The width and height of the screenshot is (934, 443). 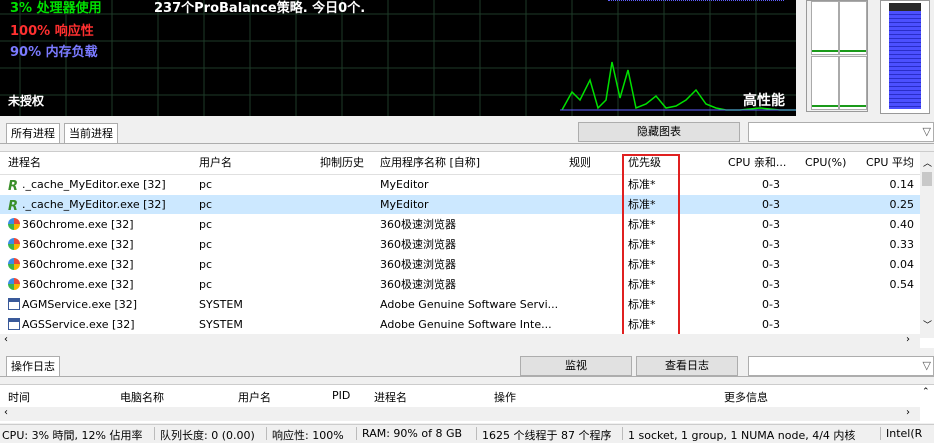 What do you see at coordinates (902, 184) in the screenshot?
I see `process-cpu-avg: 0.14` at bounding box center [902, 184].